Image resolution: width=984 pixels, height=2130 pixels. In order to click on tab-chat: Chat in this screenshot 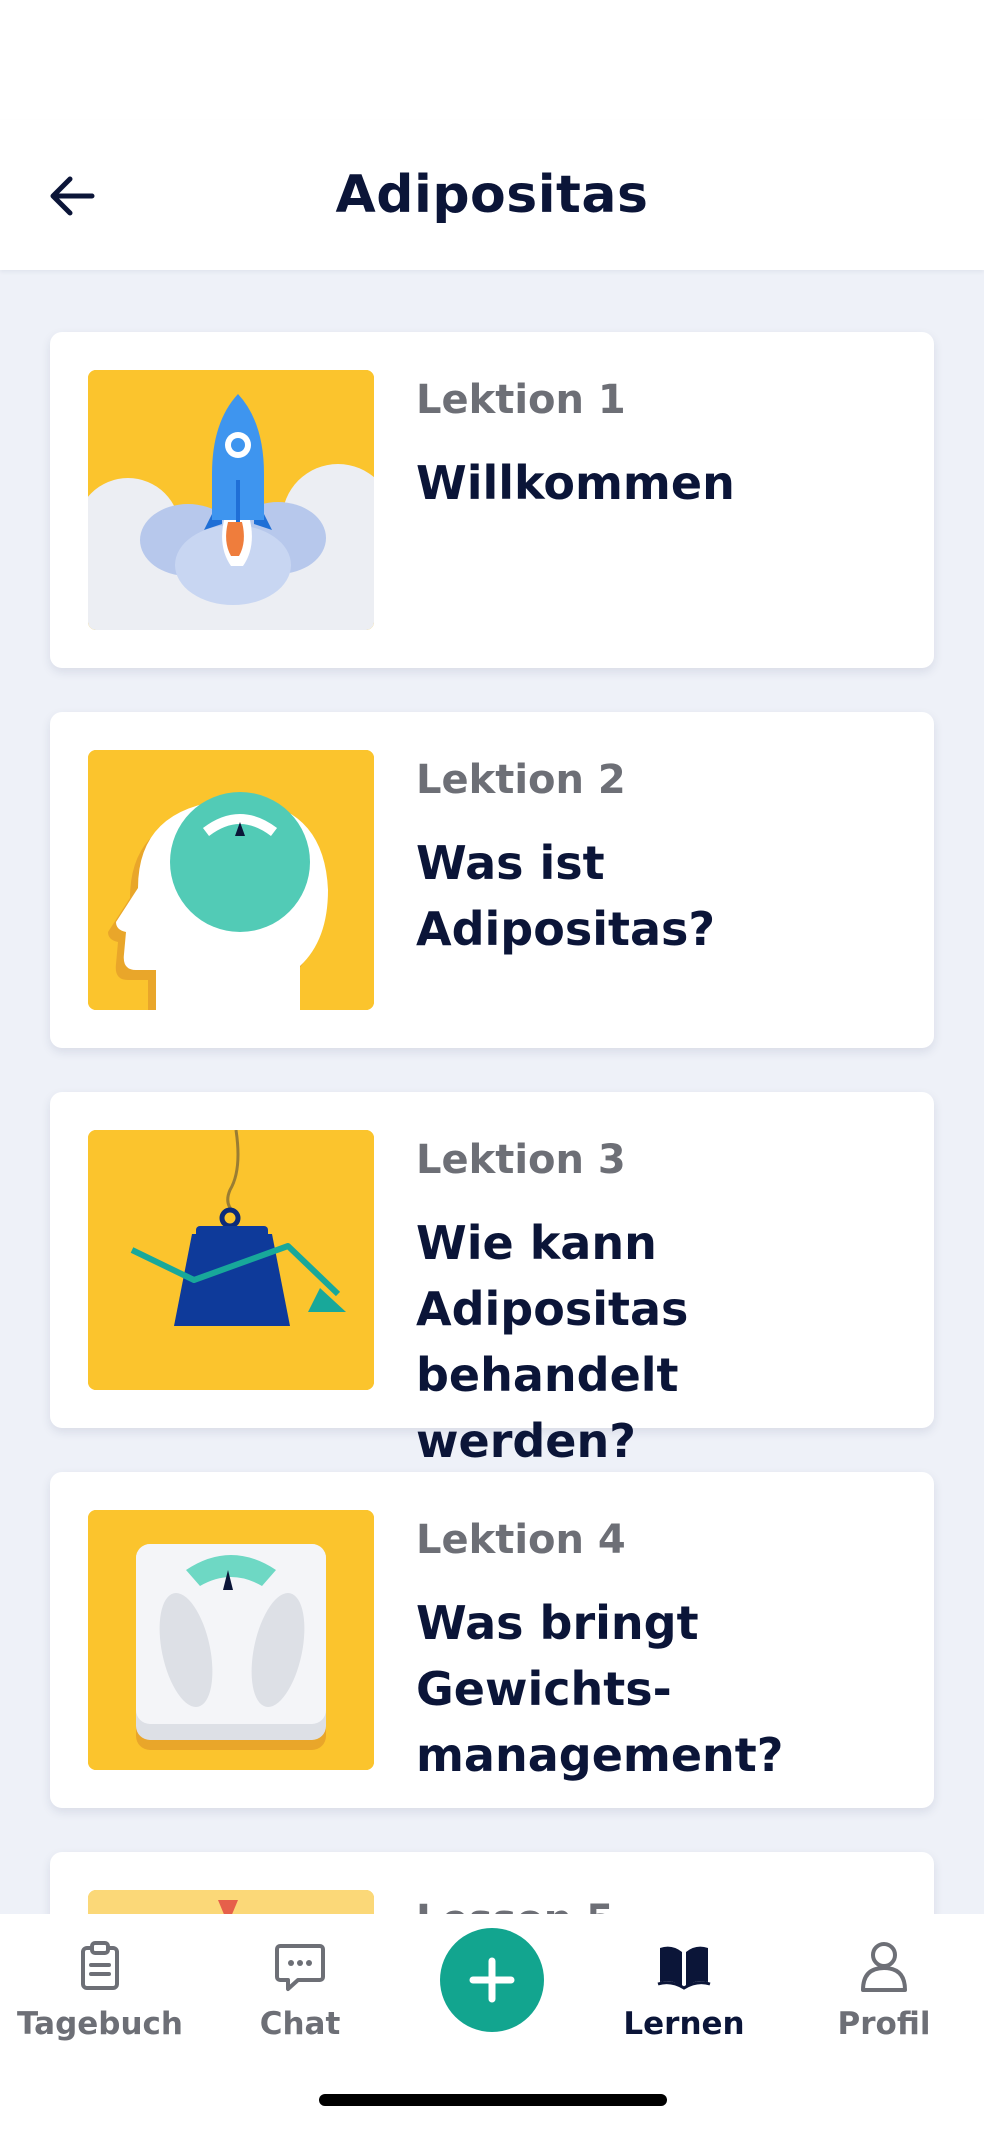, I will do `click(300, 1998)`.